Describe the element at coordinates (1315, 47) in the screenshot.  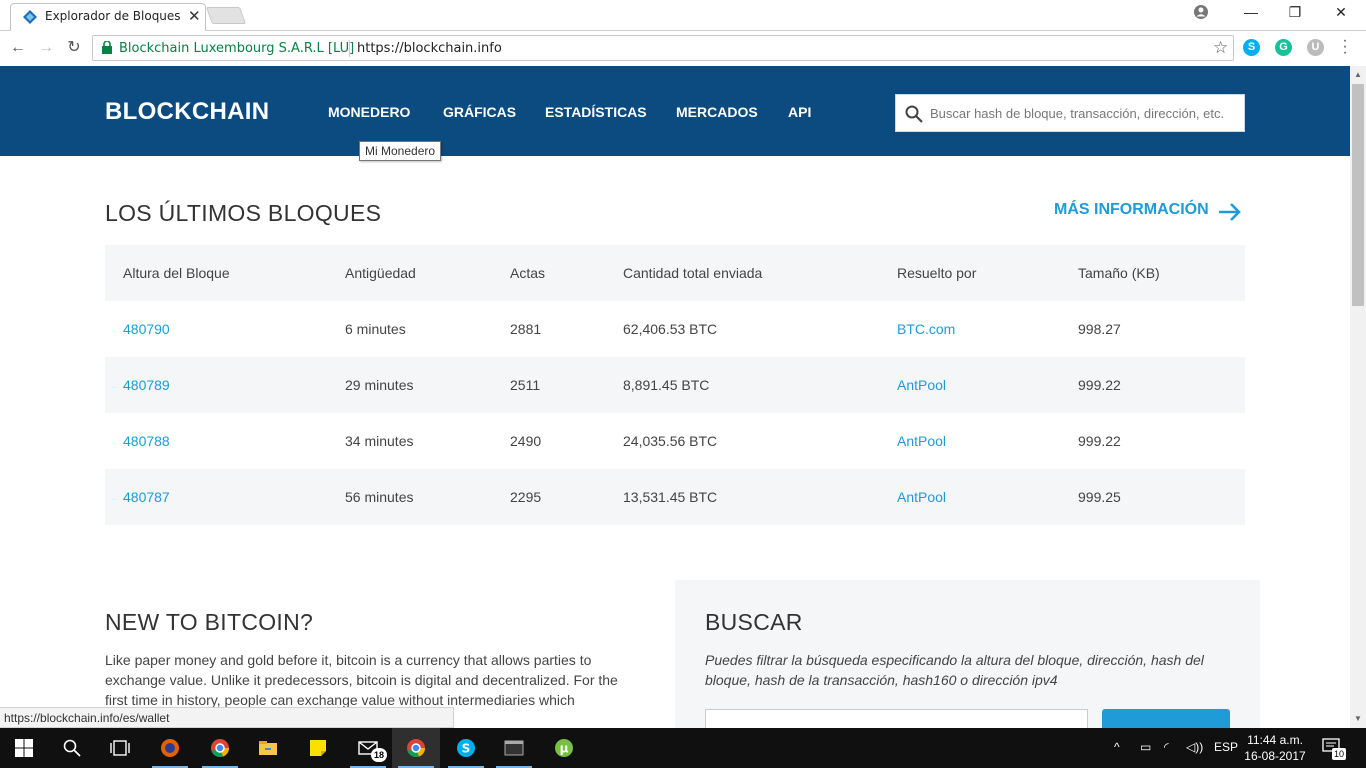
I see `extension-icon: U` at that location.